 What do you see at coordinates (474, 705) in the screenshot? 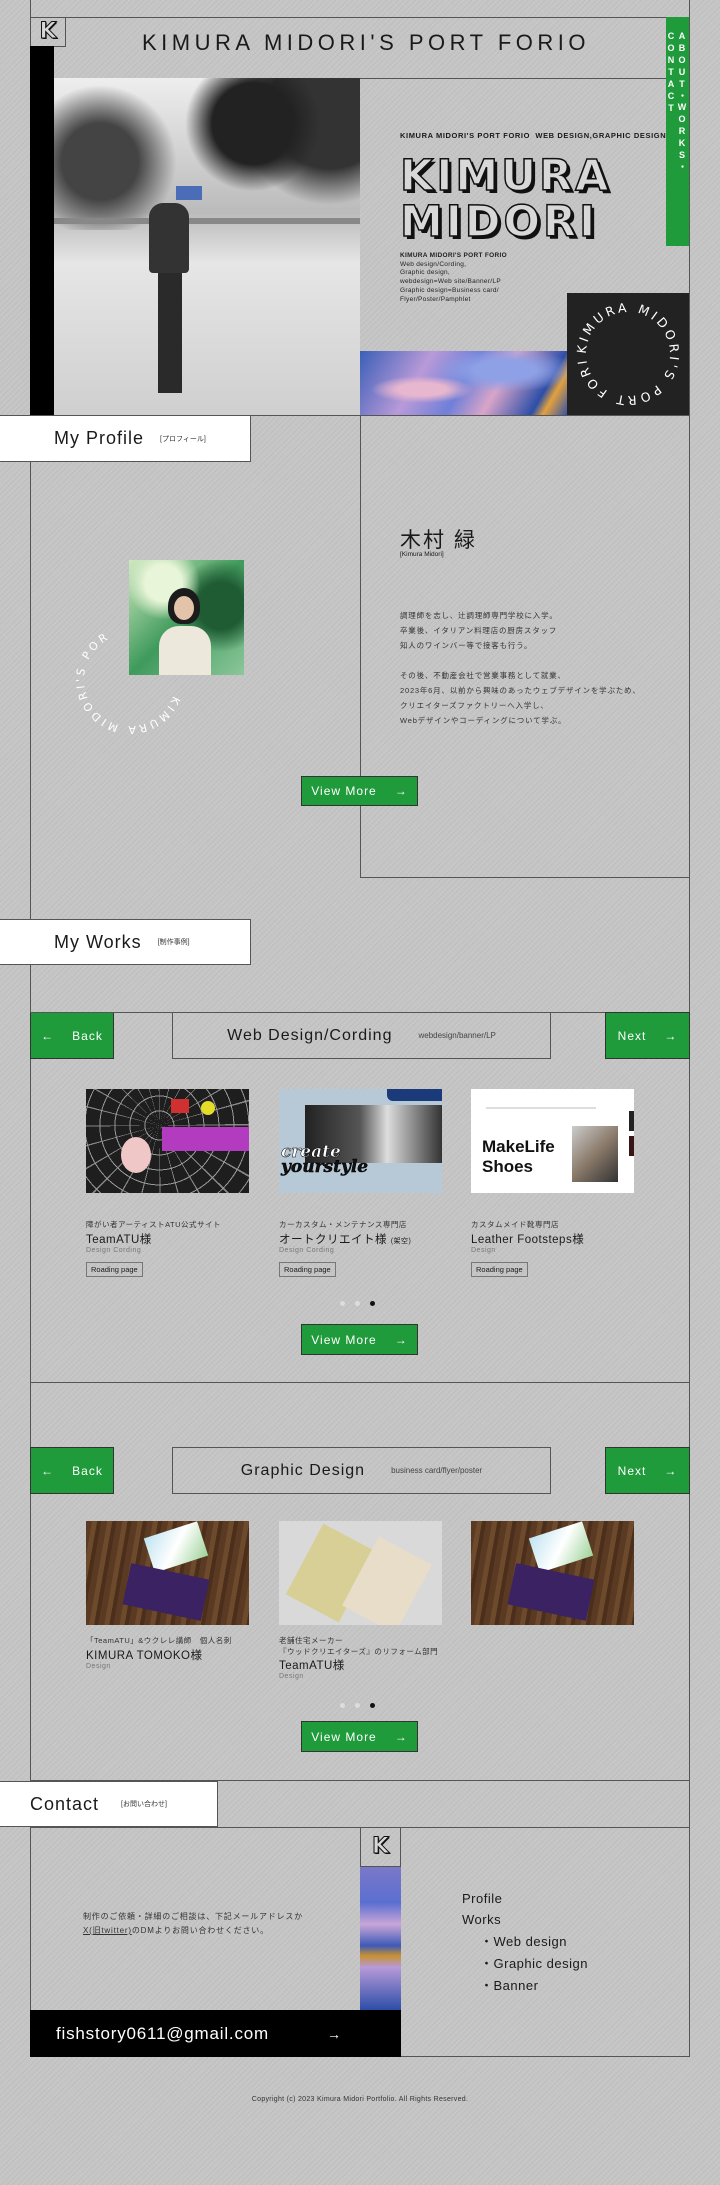
I see `bio-line: クリエイターズファクトリーへ入学し、` at bounding box center [474, 705].